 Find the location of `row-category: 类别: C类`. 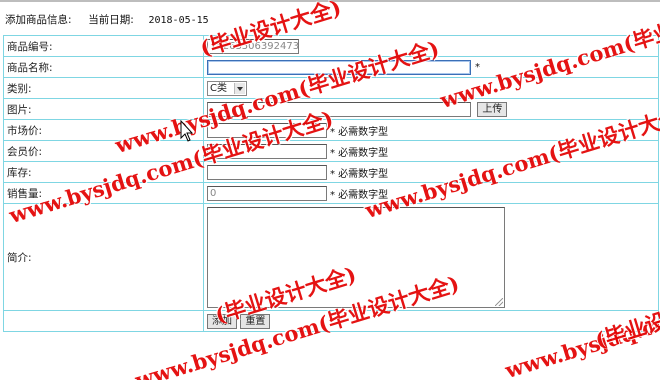

row-category: 类别: C类 is located at coordinates (331, 88).